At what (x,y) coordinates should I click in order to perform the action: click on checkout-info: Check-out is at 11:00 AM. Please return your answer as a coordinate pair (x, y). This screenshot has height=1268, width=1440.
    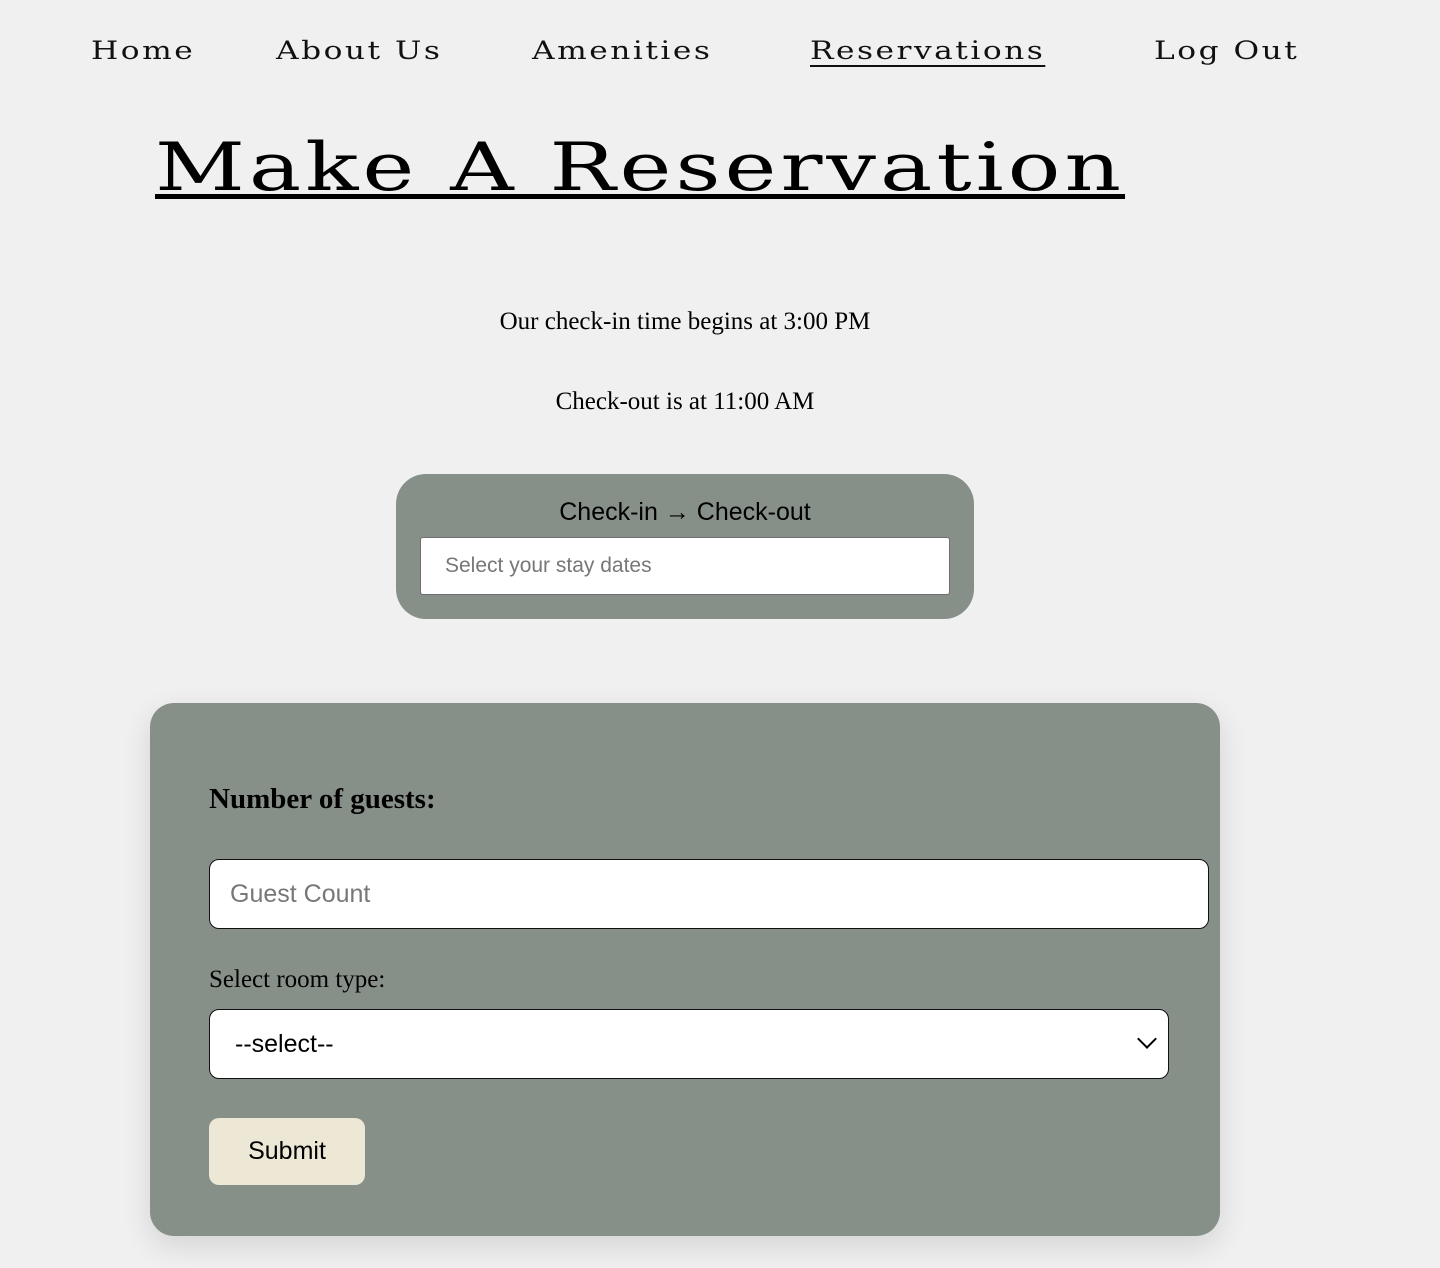
    Looking at the image, I should click on (685, 401).